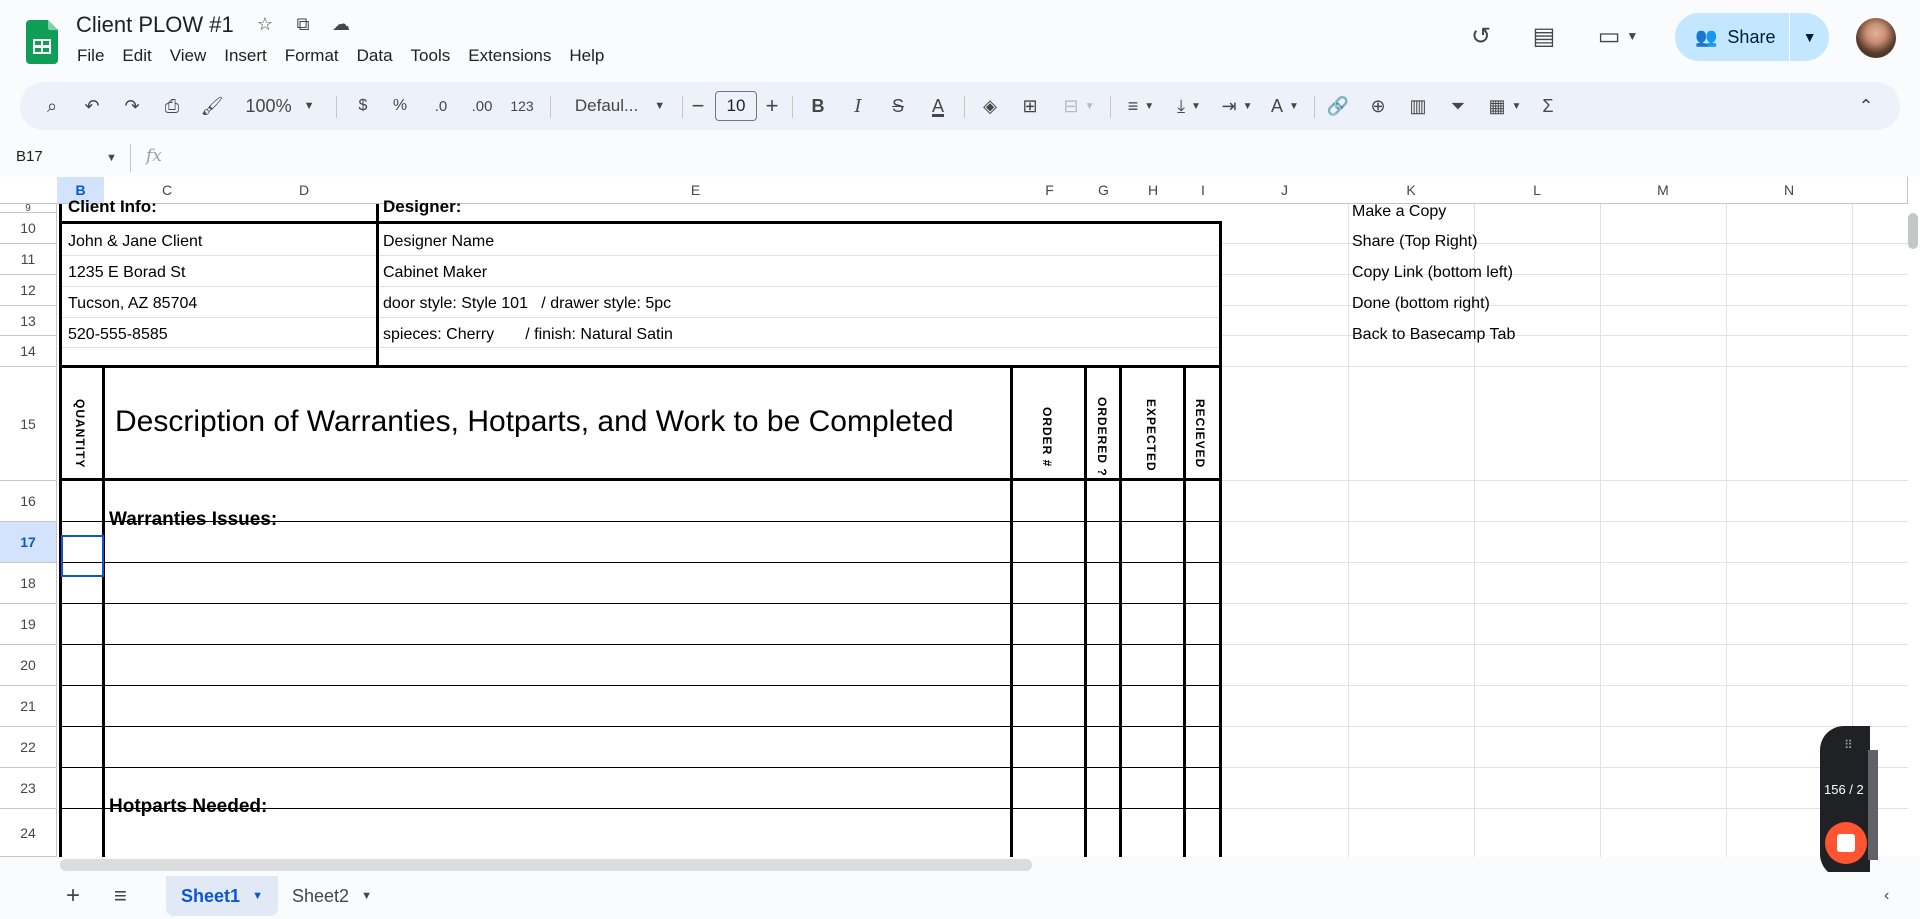 This screenshot has width=1920, height=919. What do you see at coordinates (28, 208) in the screenshot?
I see `row-header-9: 9` at bounding box center [28, 208].